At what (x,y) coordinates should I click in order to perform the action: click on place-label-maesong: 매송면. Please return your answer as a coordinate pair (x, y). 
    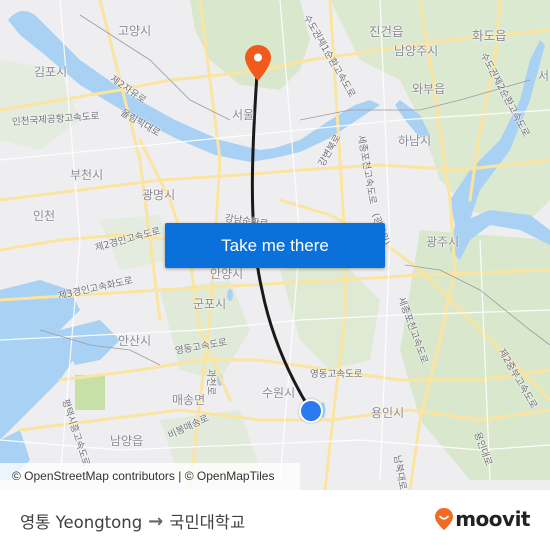
    Looking at the image, I should click on (189, 400).